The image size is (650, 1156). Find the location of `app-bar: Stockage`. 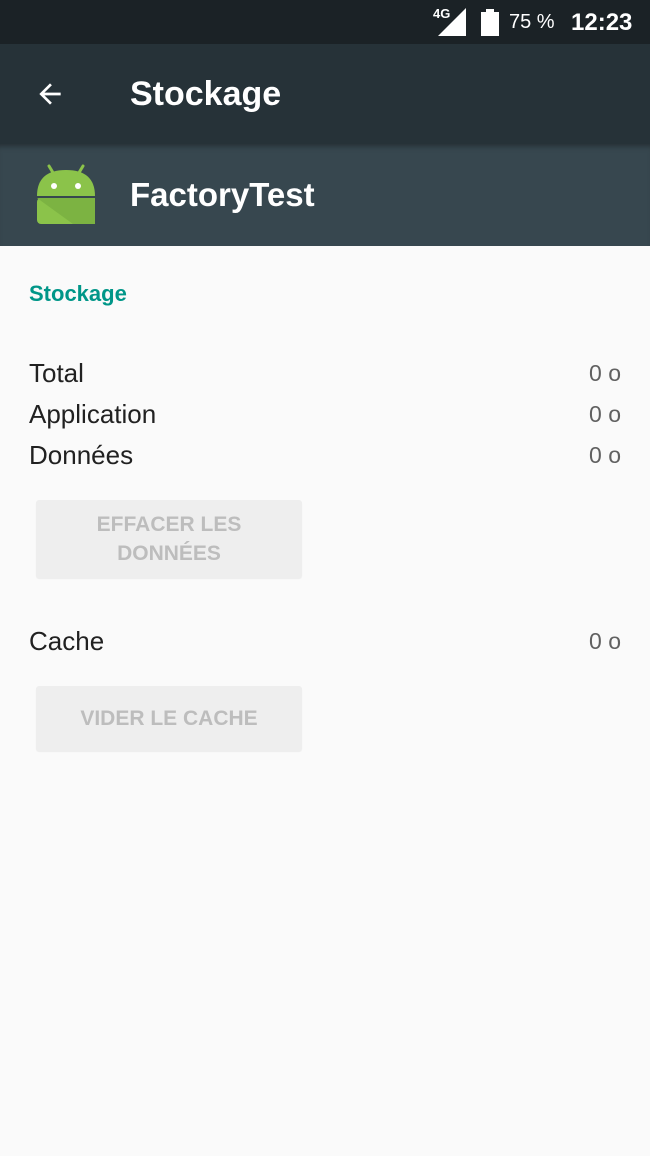

app-bar: Stockage is located at coordinates (325, 94).